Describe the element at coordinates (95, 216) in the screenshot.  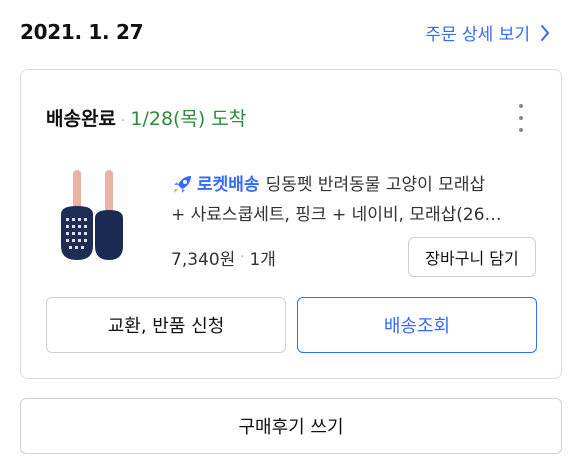
I see `litter-scoop-set-image` at that location.